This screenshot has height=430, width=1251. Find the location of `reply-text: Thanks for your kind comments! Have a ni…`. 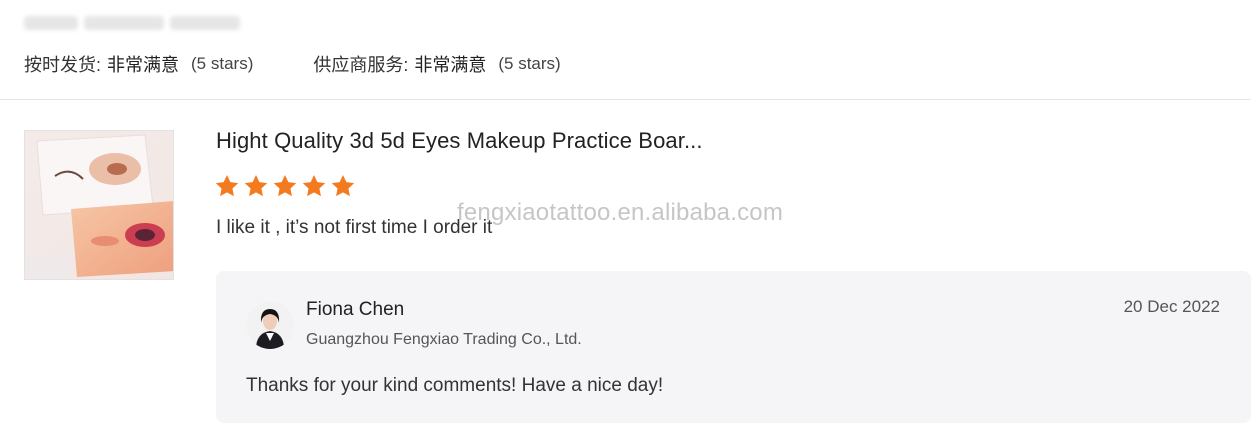

reply-text: Thanks for your kind comments! Have a ni… is located at coordinates (455, 385).